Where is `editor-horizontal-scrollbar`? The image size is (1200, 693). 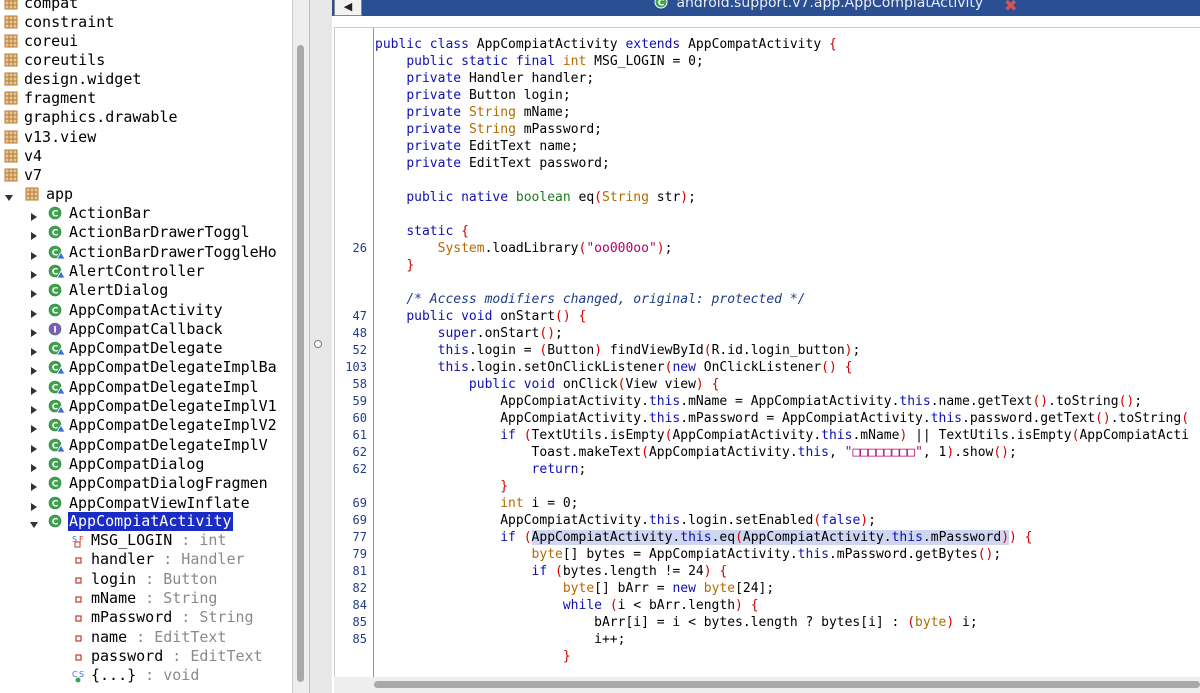
editor-horizontal-scrollbar is located at coordinates (767, 685).